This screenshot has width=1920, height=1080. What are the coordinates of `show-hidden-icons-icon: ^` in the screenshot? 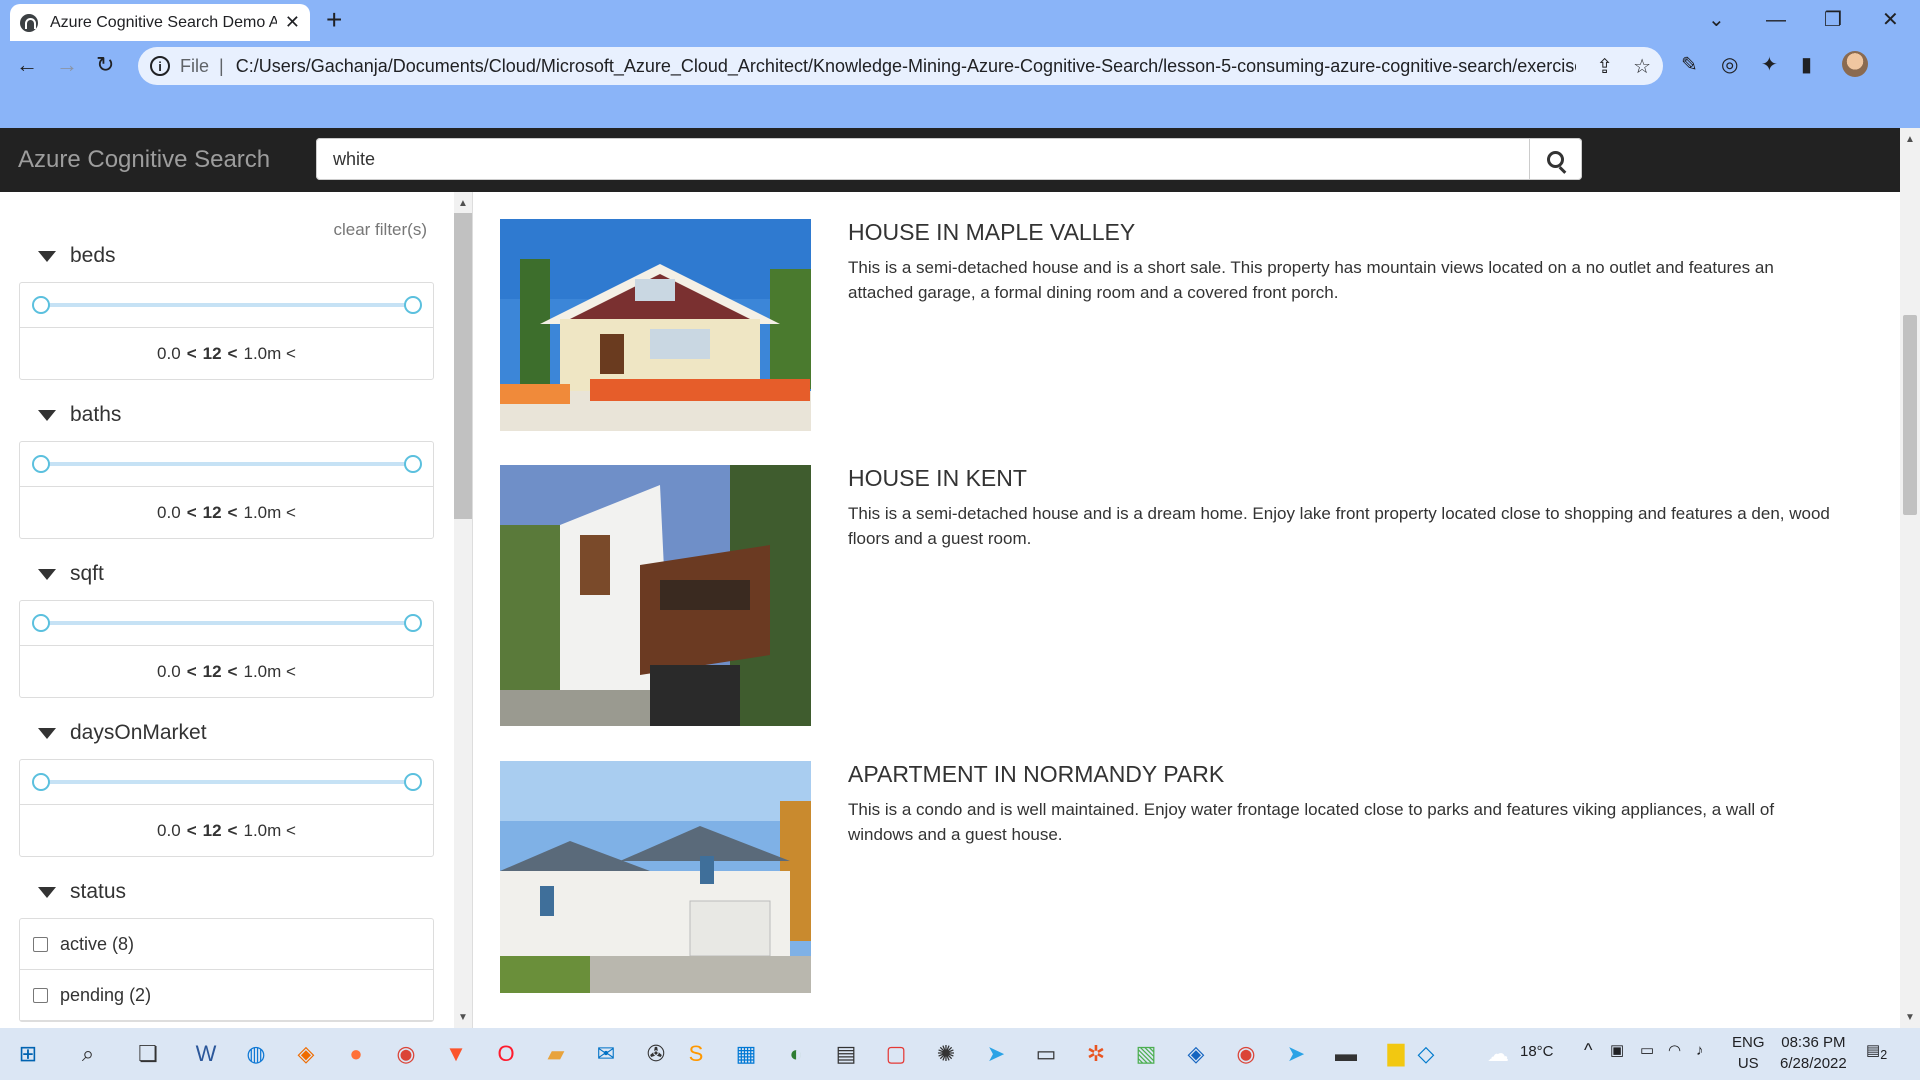 It's located at (1588, 1050).